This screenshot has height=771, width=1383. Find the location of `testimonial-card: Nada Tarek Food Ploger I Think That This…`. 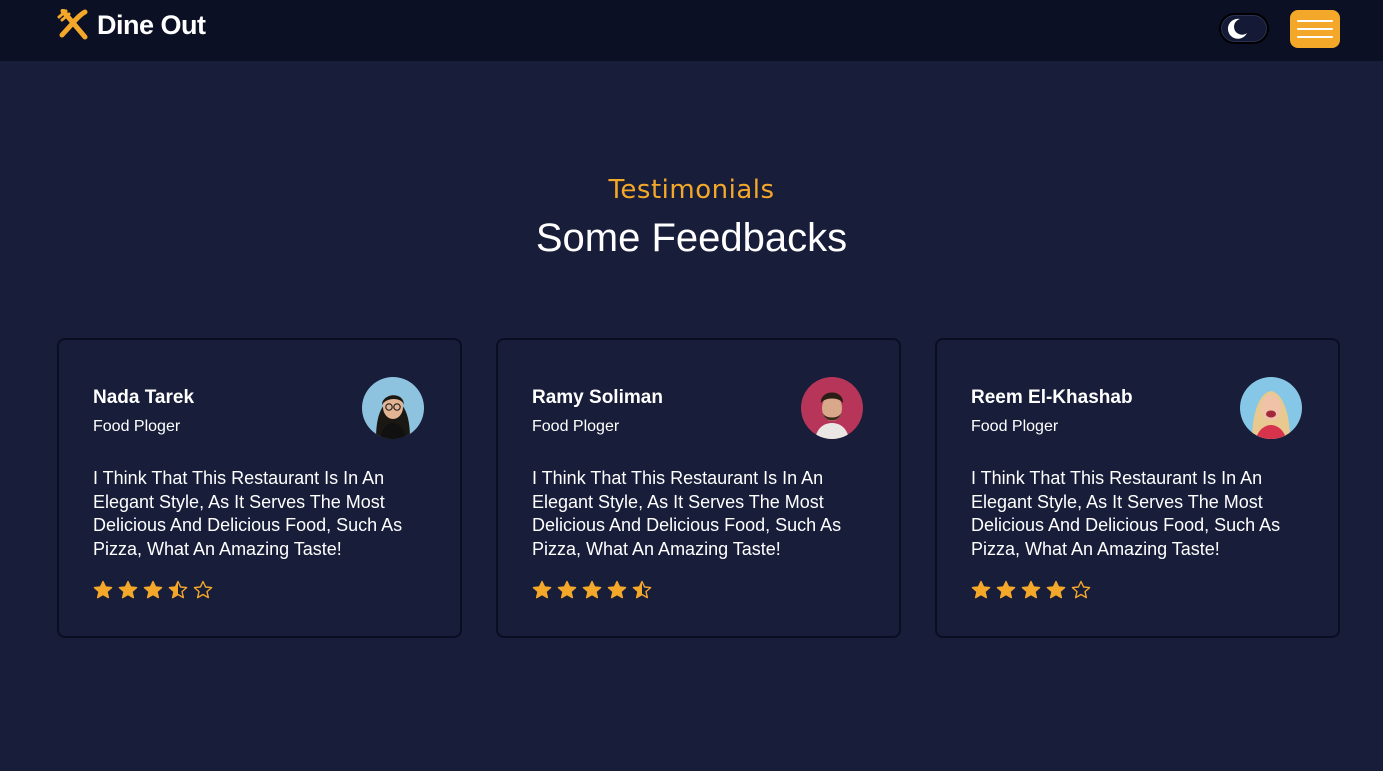

testimonial-card: Nada Tarek Food Ploger I Think That This… is located at coordinates (259, 488).